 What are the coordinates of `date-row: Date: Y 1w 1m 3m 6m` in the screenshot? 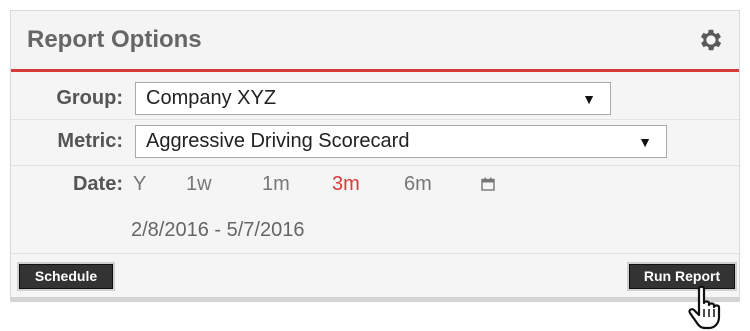 It's located at (375, 188).